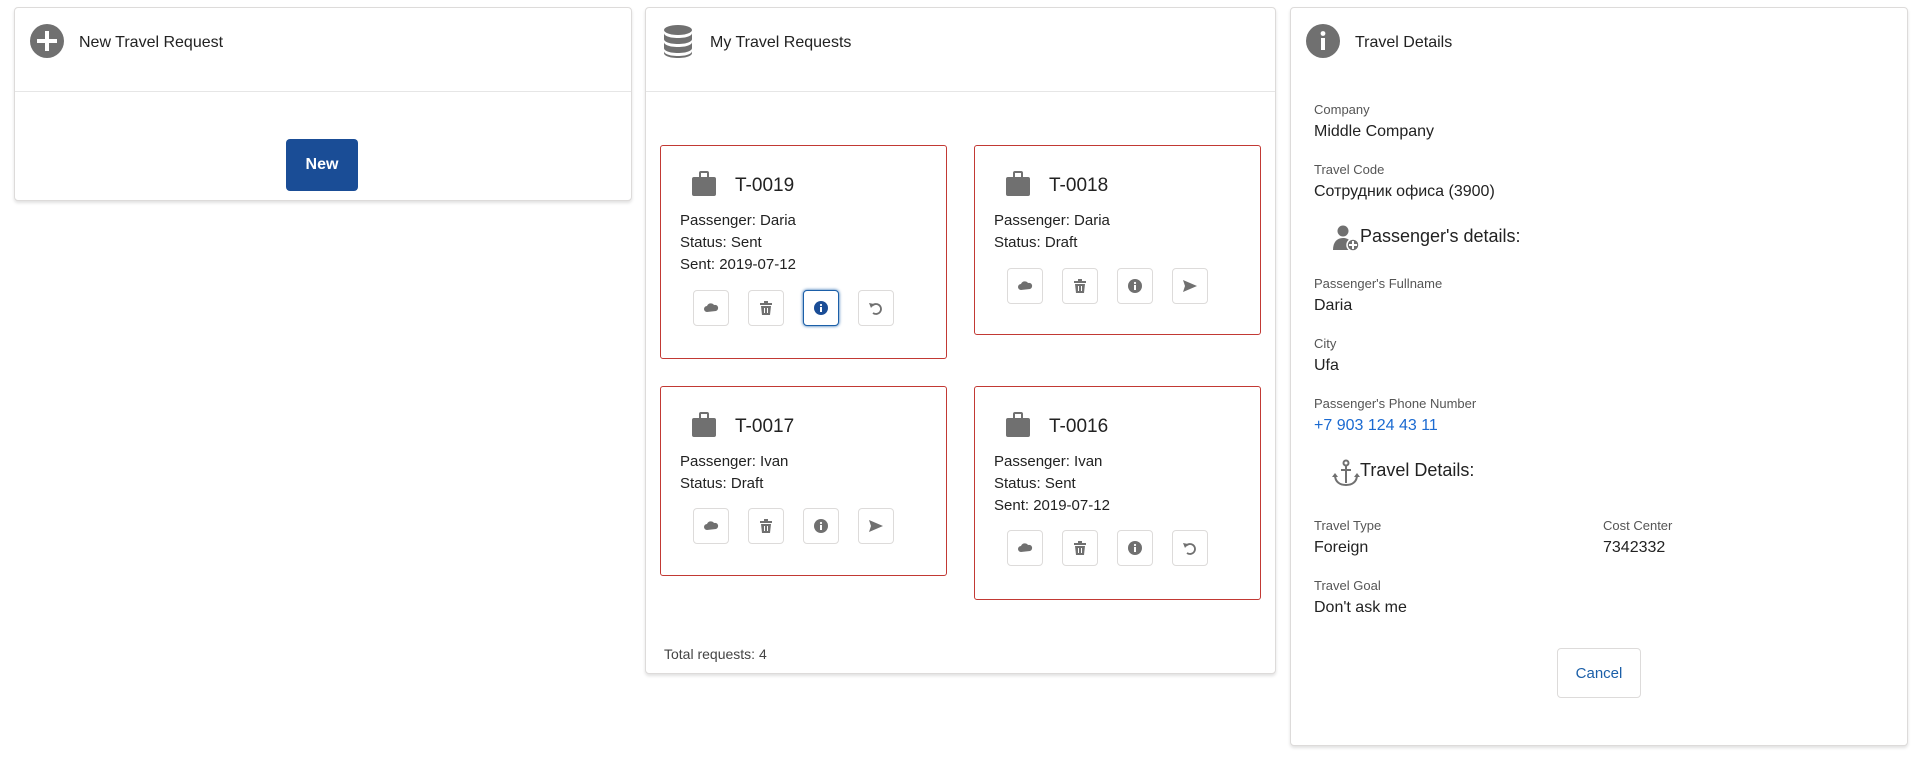  Describe the element at coordinates (1404, 191) in the screenshot. I see `travel-code-value: Сотрудник офиса (3900)` at that location.